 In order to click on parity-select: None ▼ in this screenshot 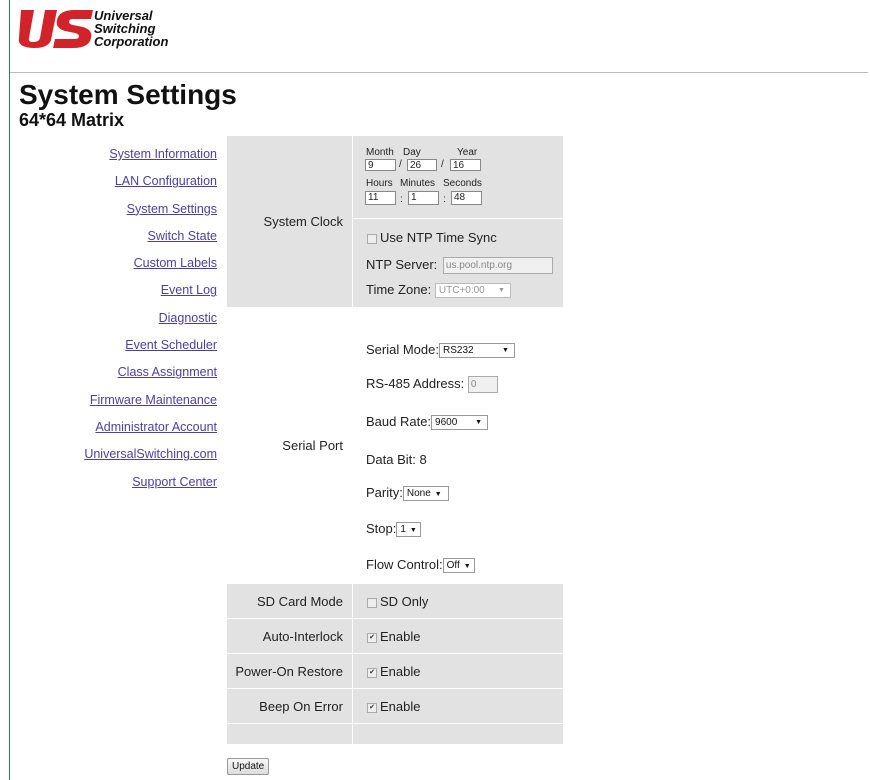, I will do `click(425, 494)`.